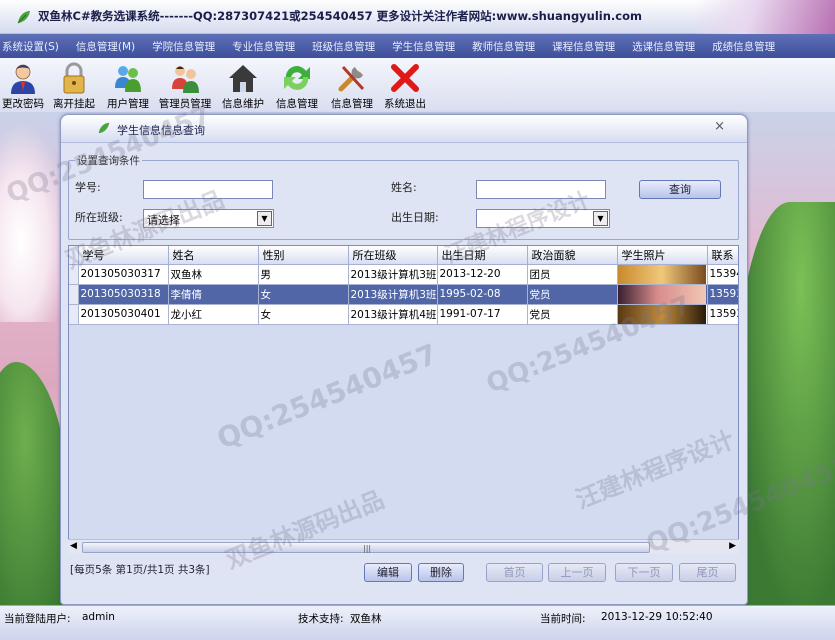 This screenshot has height=640, width=835. I want to click on app-leaf-icon, so click(23, 17).